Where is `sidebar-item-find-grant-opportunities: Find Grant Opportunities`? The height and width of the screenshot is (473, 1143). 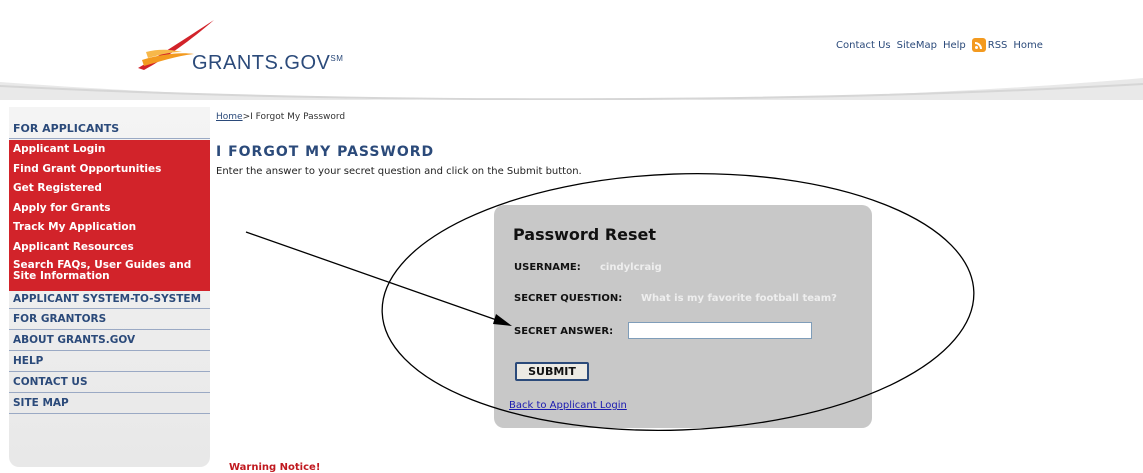 sidebar-item-find-grant-opportunities: Find Grant Opportunities is located at coordinates (109, 170).